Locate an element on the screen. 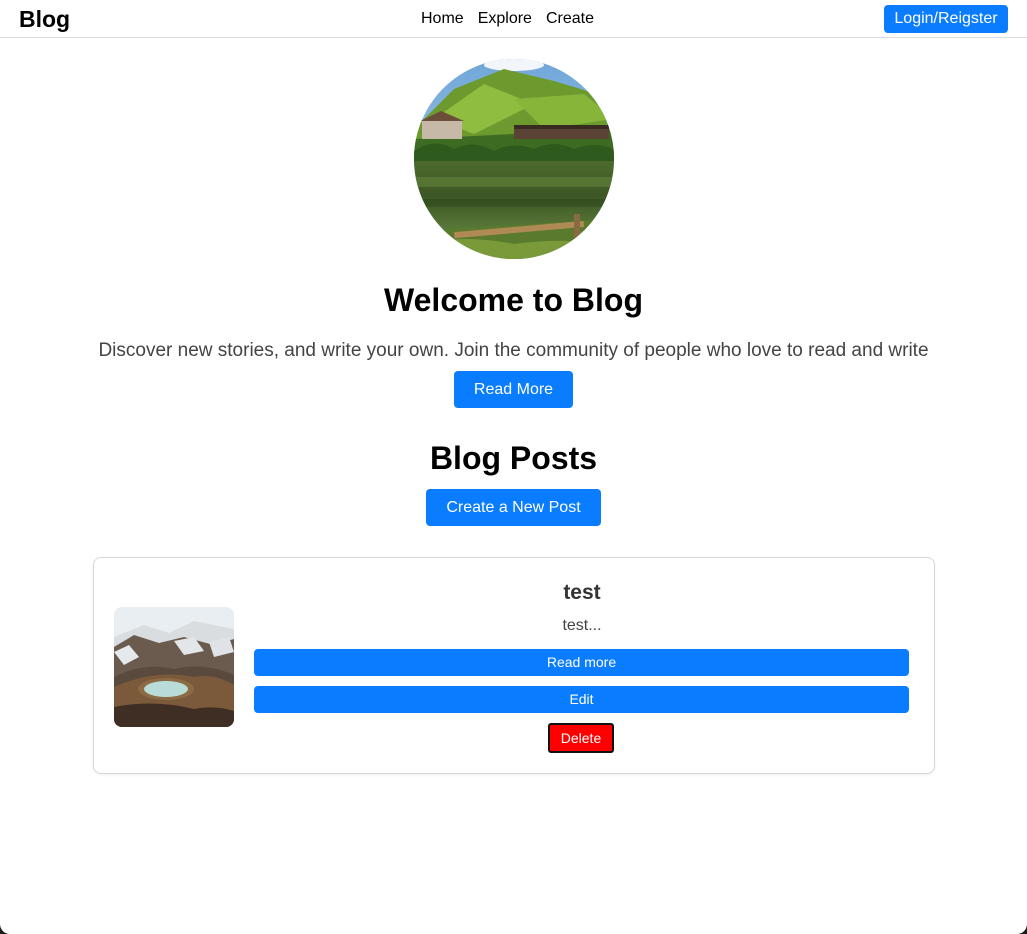  blog-posts-heading: Blog Posts is located at coordinates (513, 458).